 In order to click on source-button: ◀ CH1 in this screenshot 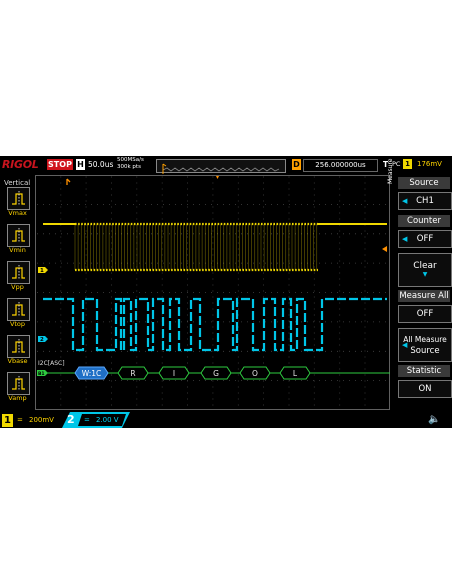, I will do `click(425, 201)`.